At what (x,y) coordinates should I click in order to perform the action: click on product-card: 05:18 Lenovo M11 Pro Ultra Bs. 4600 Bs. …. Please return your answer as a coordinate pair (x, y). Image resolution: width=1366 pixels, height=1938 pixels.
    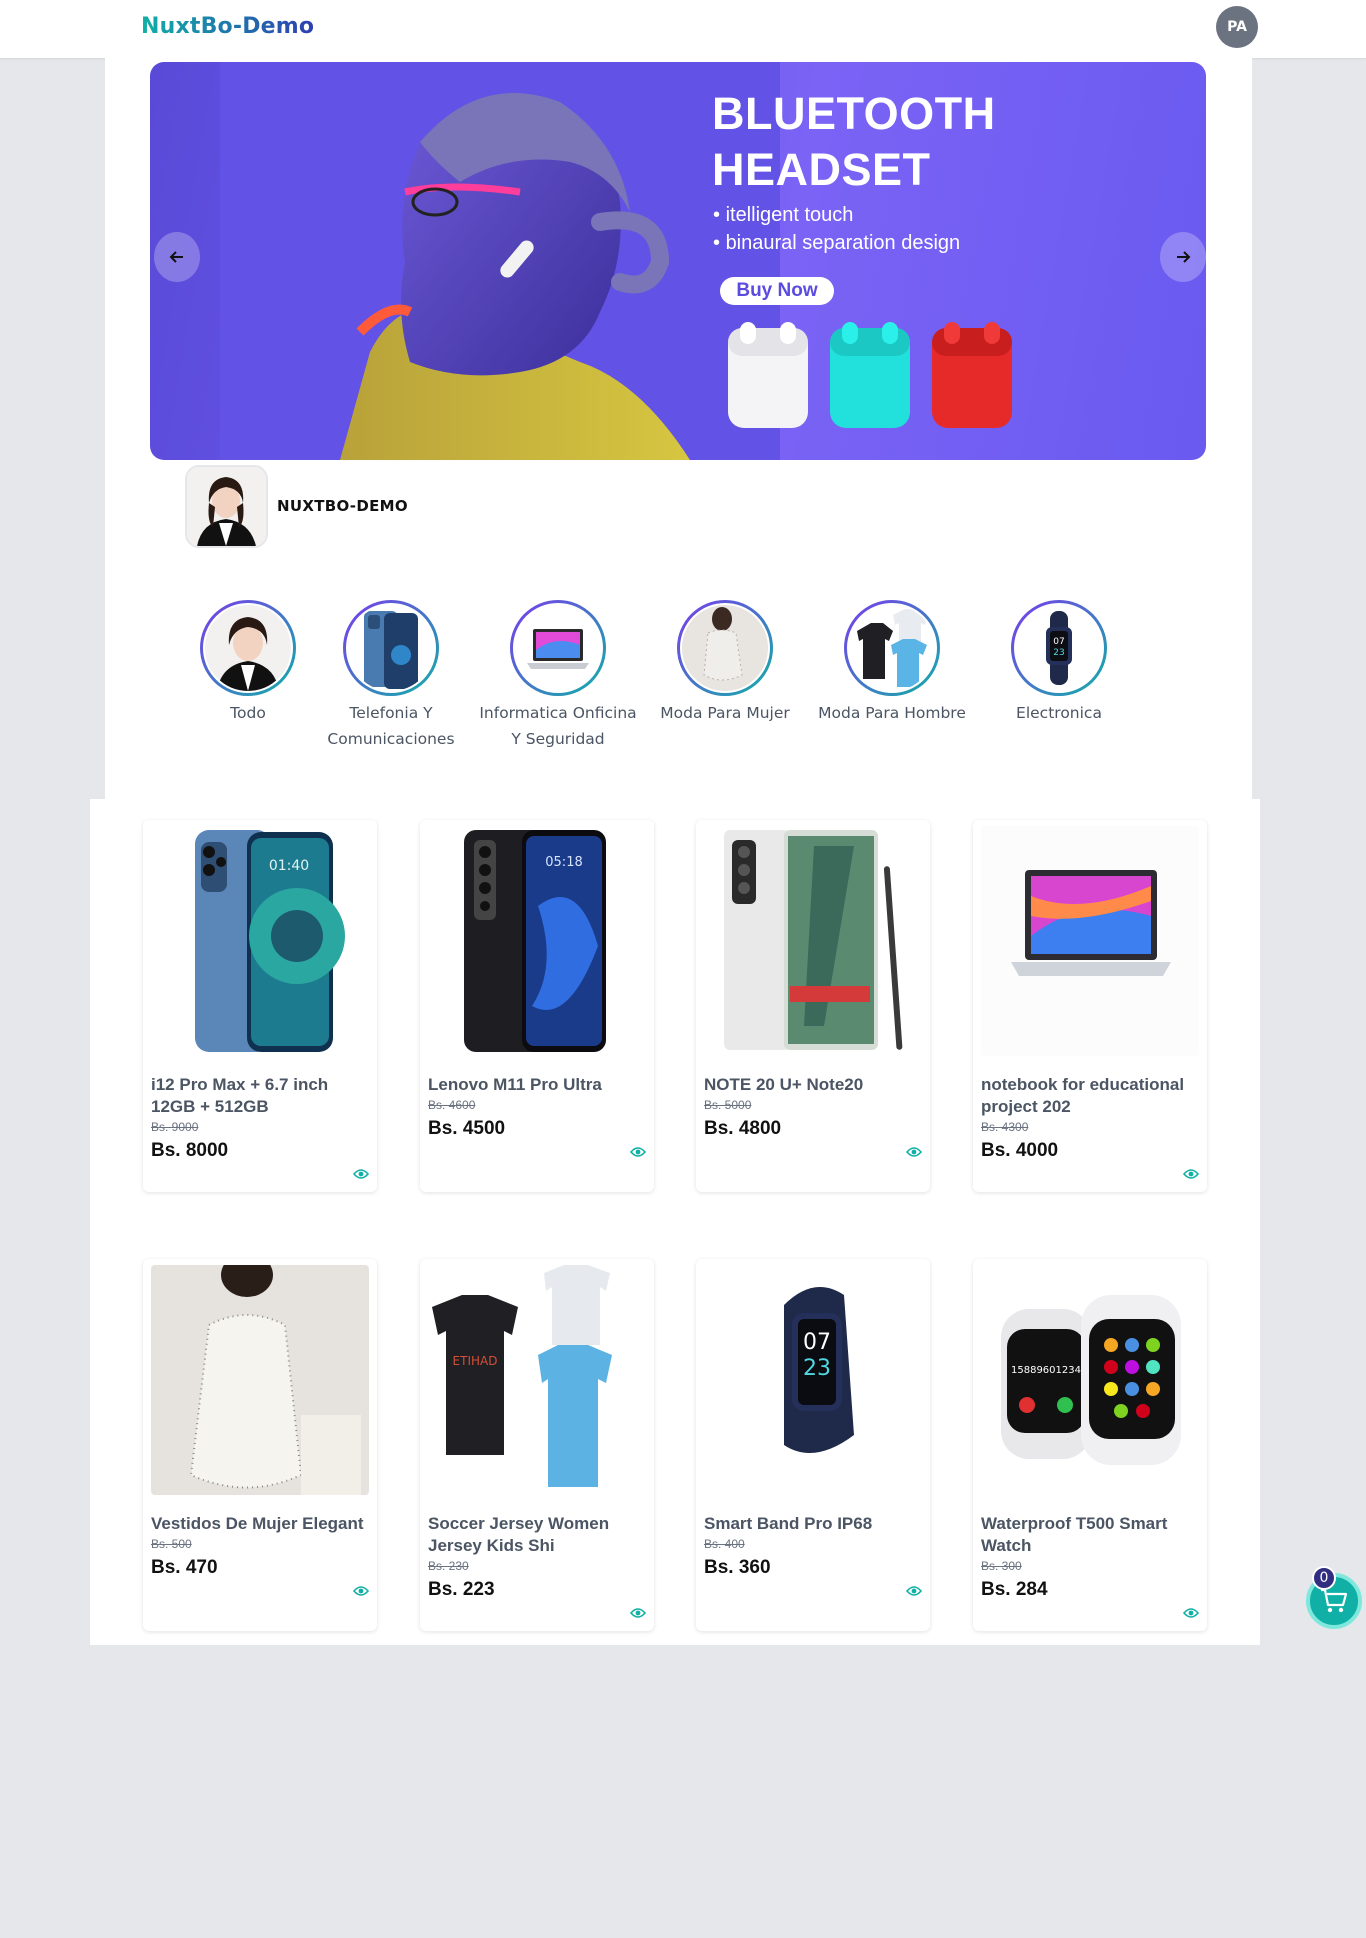
    Looking at the image, I should click on (537, 1006).